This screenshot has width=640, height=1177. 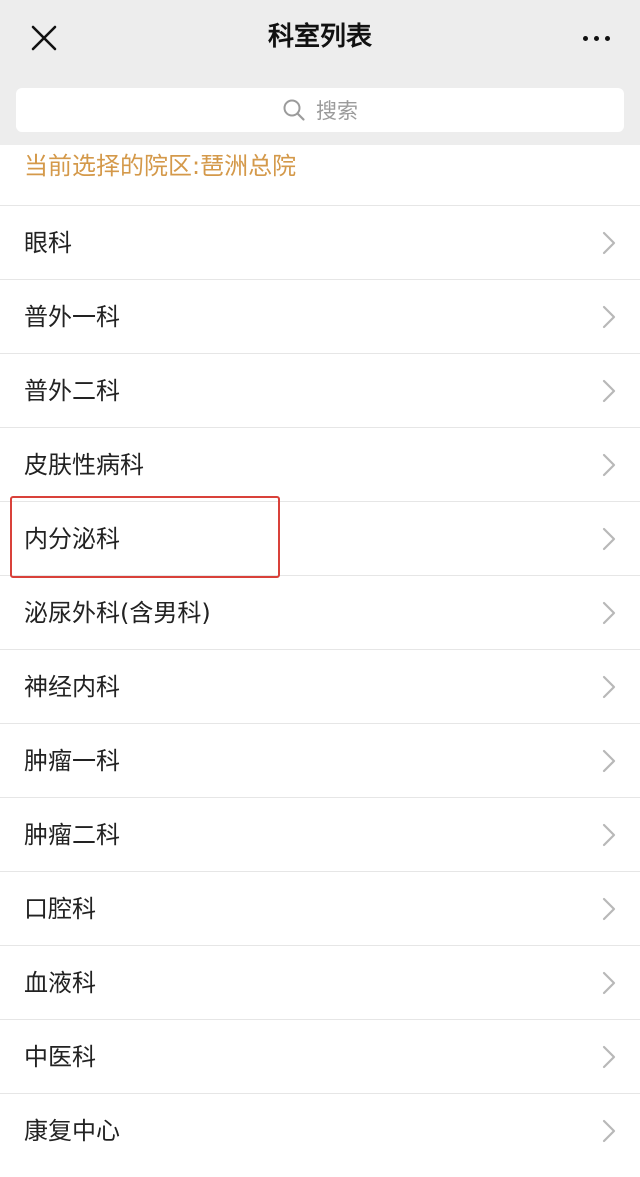 What do you see at coordinates (320, 1130) in the screenshot?
I see `list-item: 康复中心` at bounding box center [320, 1130].